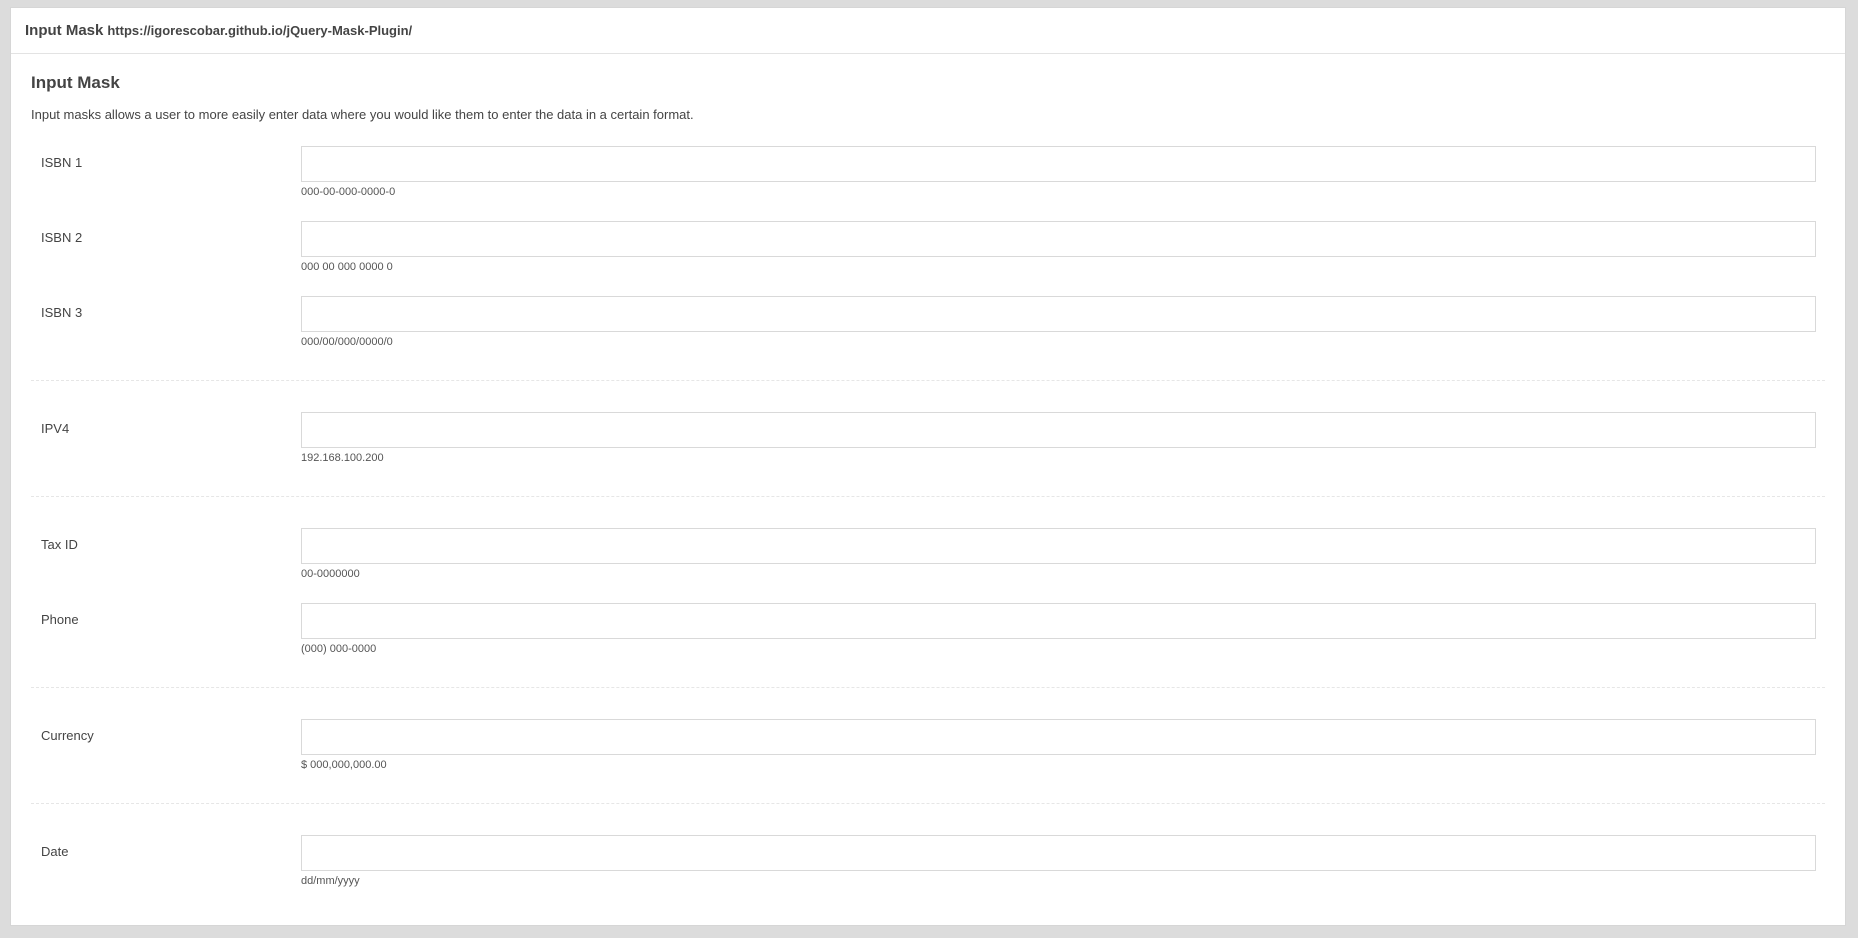 This screenshot has height=938, width=1858. Describe the element at coordinates (1058, 737) in the screenshot. I see `currency-input` at that location.